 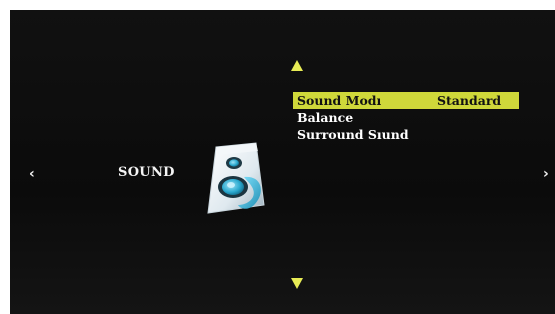 I want to click on next-category-arrow-icon: ›, so click(x=546, y=174).